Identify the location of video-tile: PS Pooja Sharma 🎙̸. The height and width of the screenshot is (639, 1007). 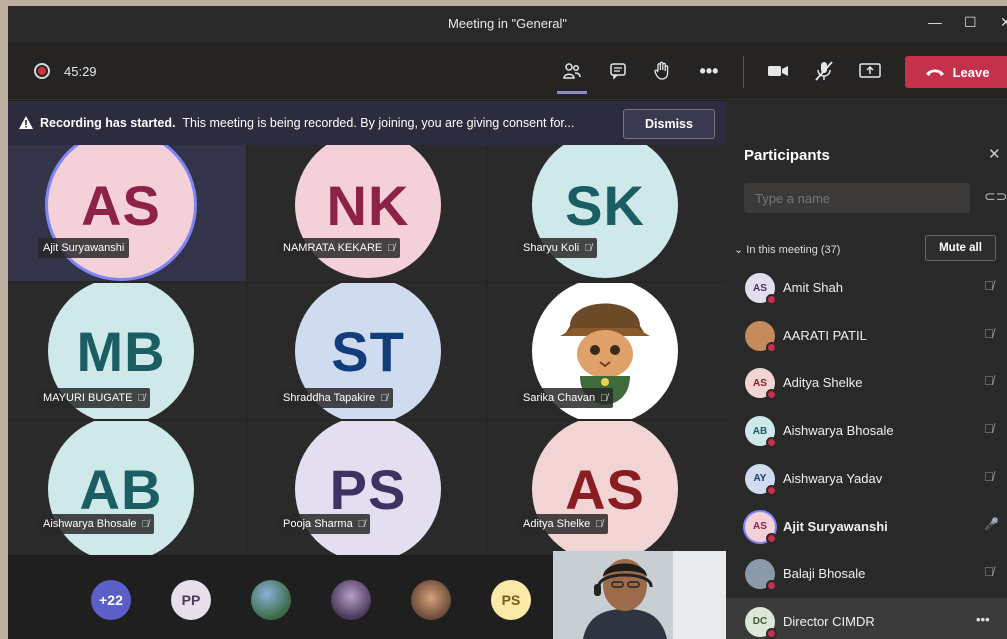
(367, 488).